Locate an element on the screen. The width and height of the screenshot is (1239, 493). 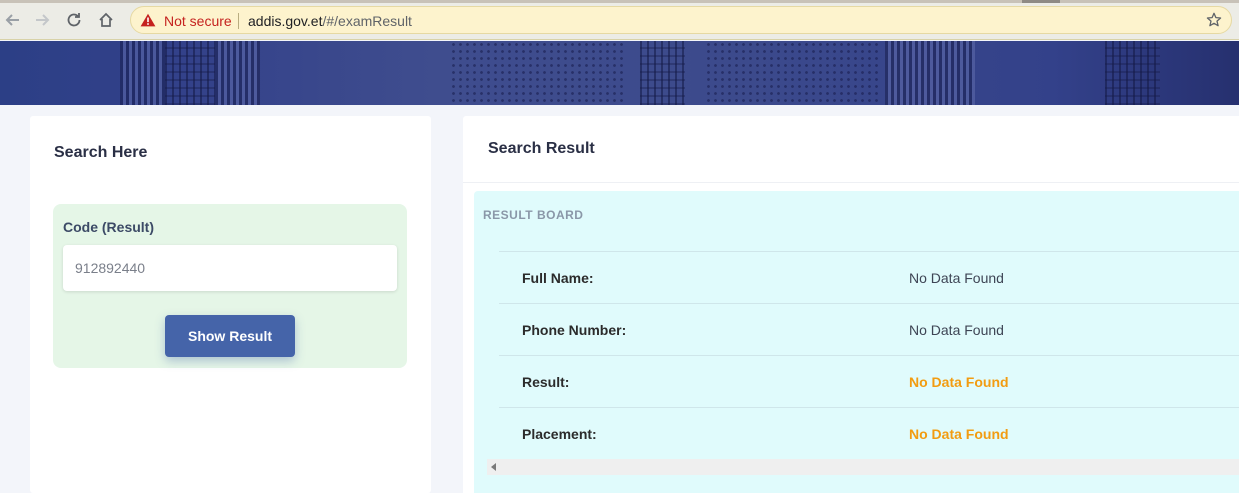
back-arrow-icon is located at coordinates (13, 20).